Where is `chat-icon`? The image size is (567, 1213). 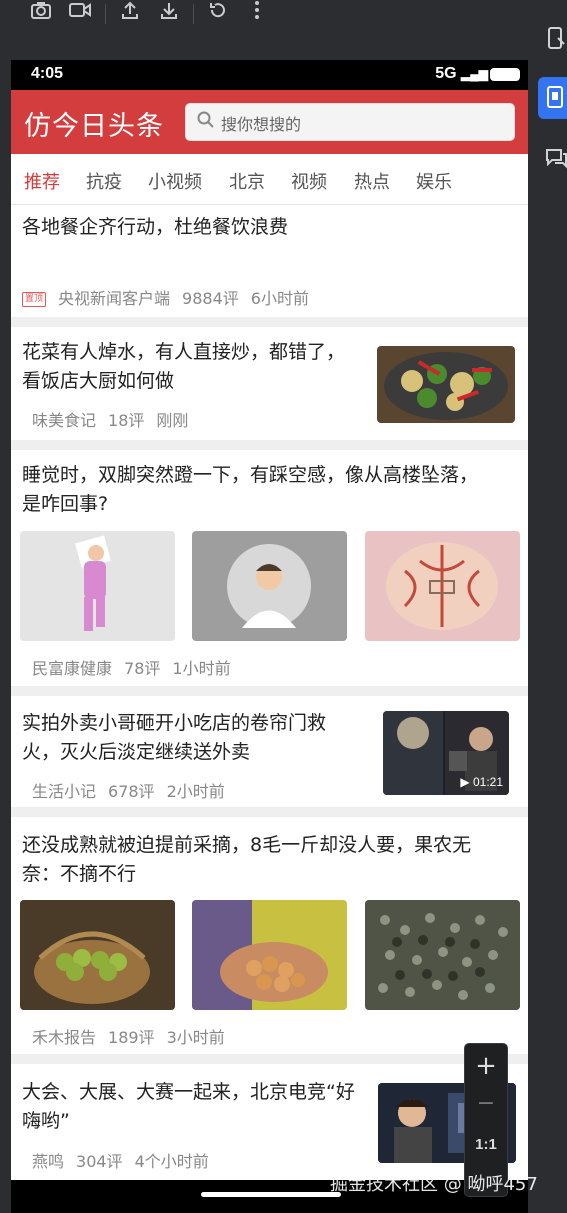 chat-icon is located at coordinates (555, 159).